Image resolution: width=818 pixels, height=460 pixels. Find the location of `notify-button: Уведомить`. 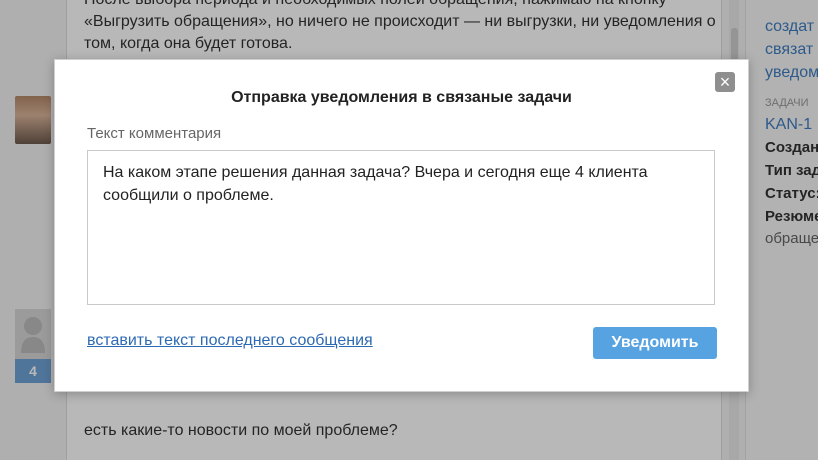

notify-button: Уведомить is located at coordinates (655, 343).